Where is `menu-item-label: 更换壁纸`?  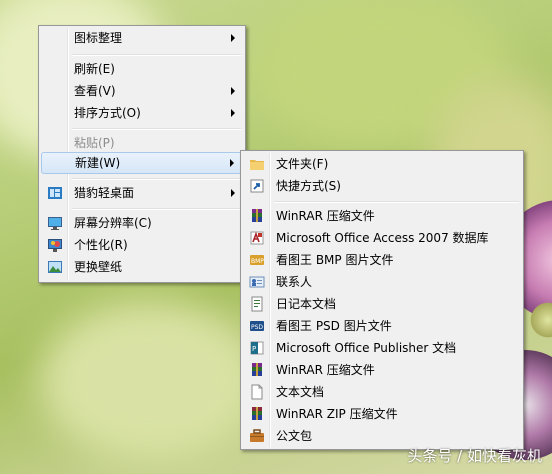 menu-item-label: 更换壁纸 is located at coordinates (98, 267).